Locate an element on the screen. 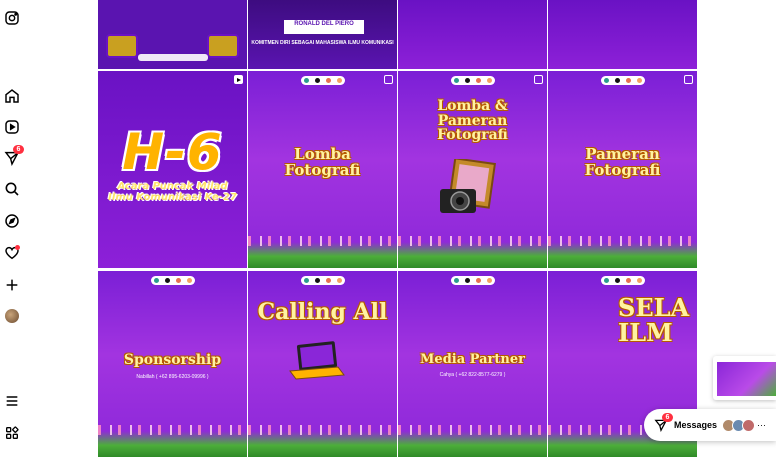 The width and height of the screenshot is (776, 457). post-tile: Lomba Fotografi is located at coordinates (322, 169).